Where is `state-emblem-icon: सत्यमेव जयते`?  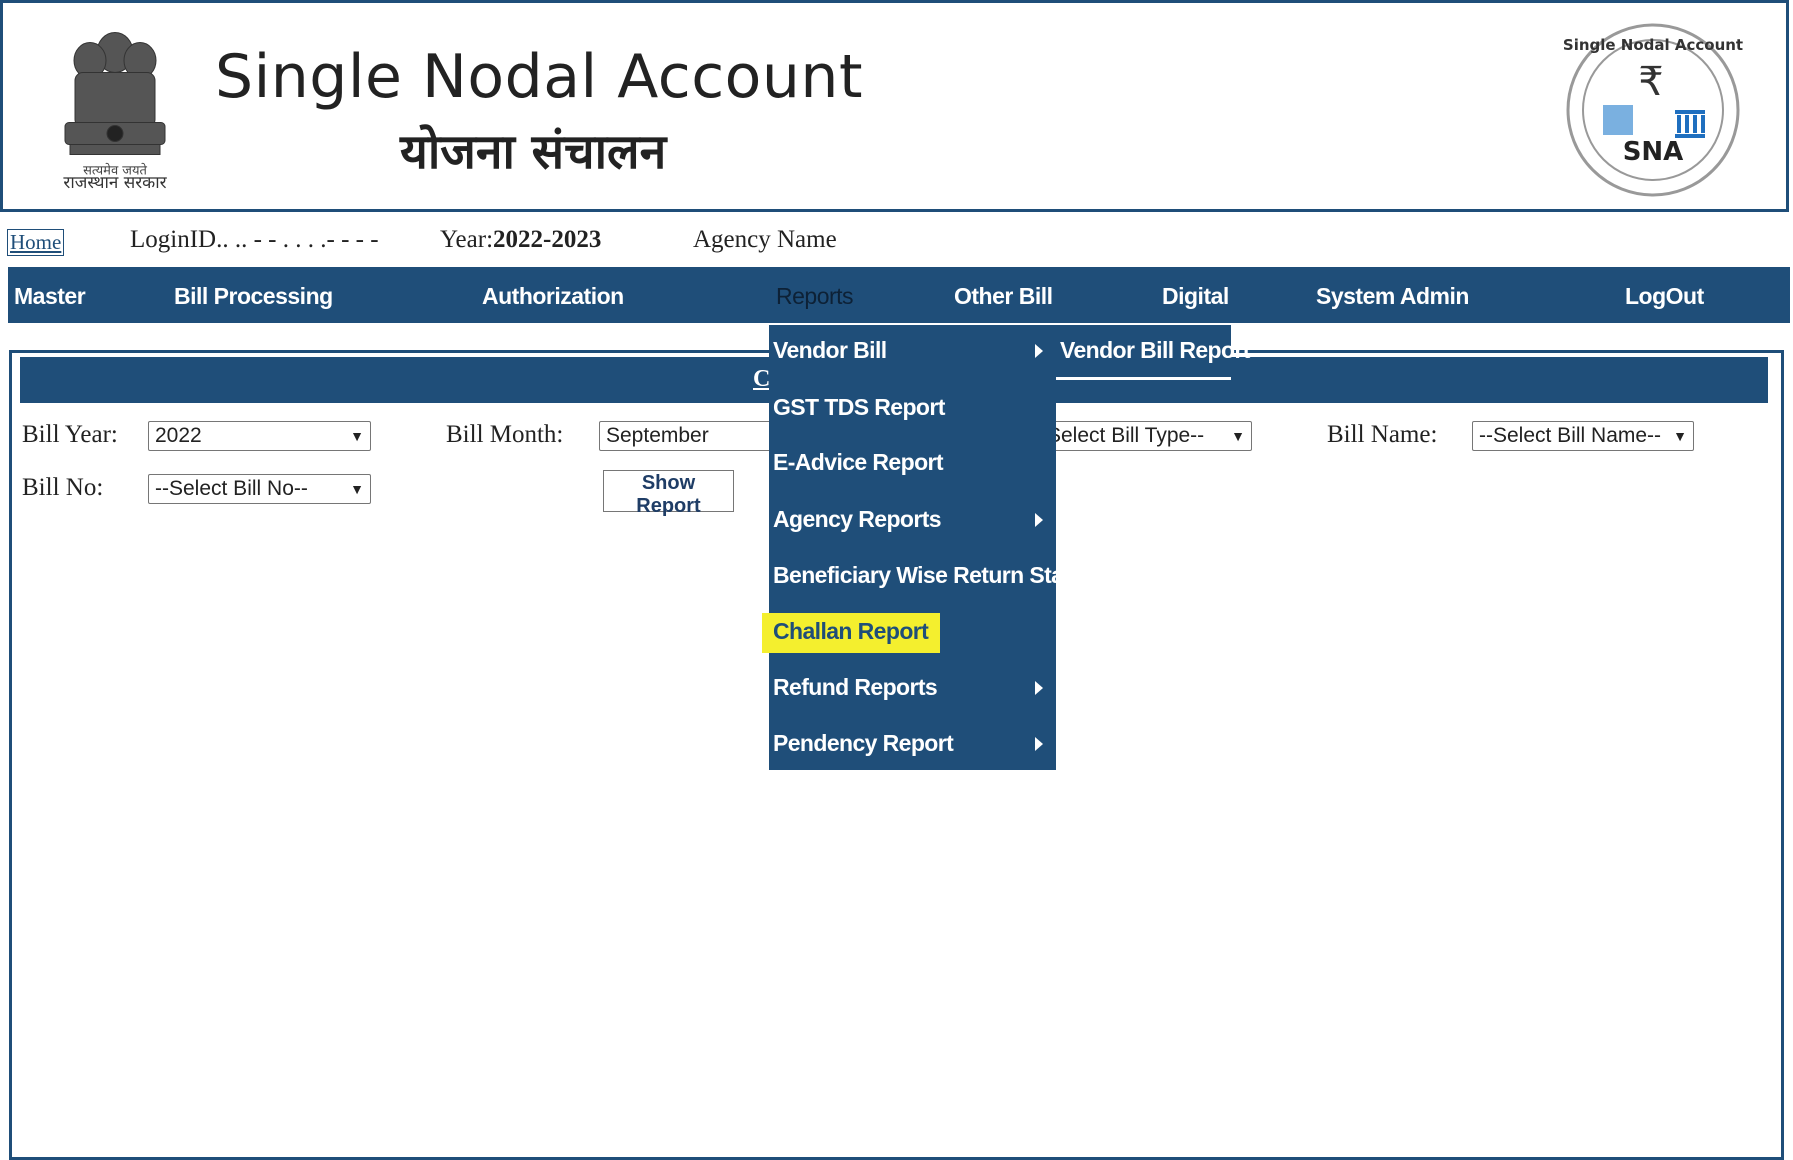
state-emblem-icon: सत्यमेव जयते is located at coordinates (115, 105).